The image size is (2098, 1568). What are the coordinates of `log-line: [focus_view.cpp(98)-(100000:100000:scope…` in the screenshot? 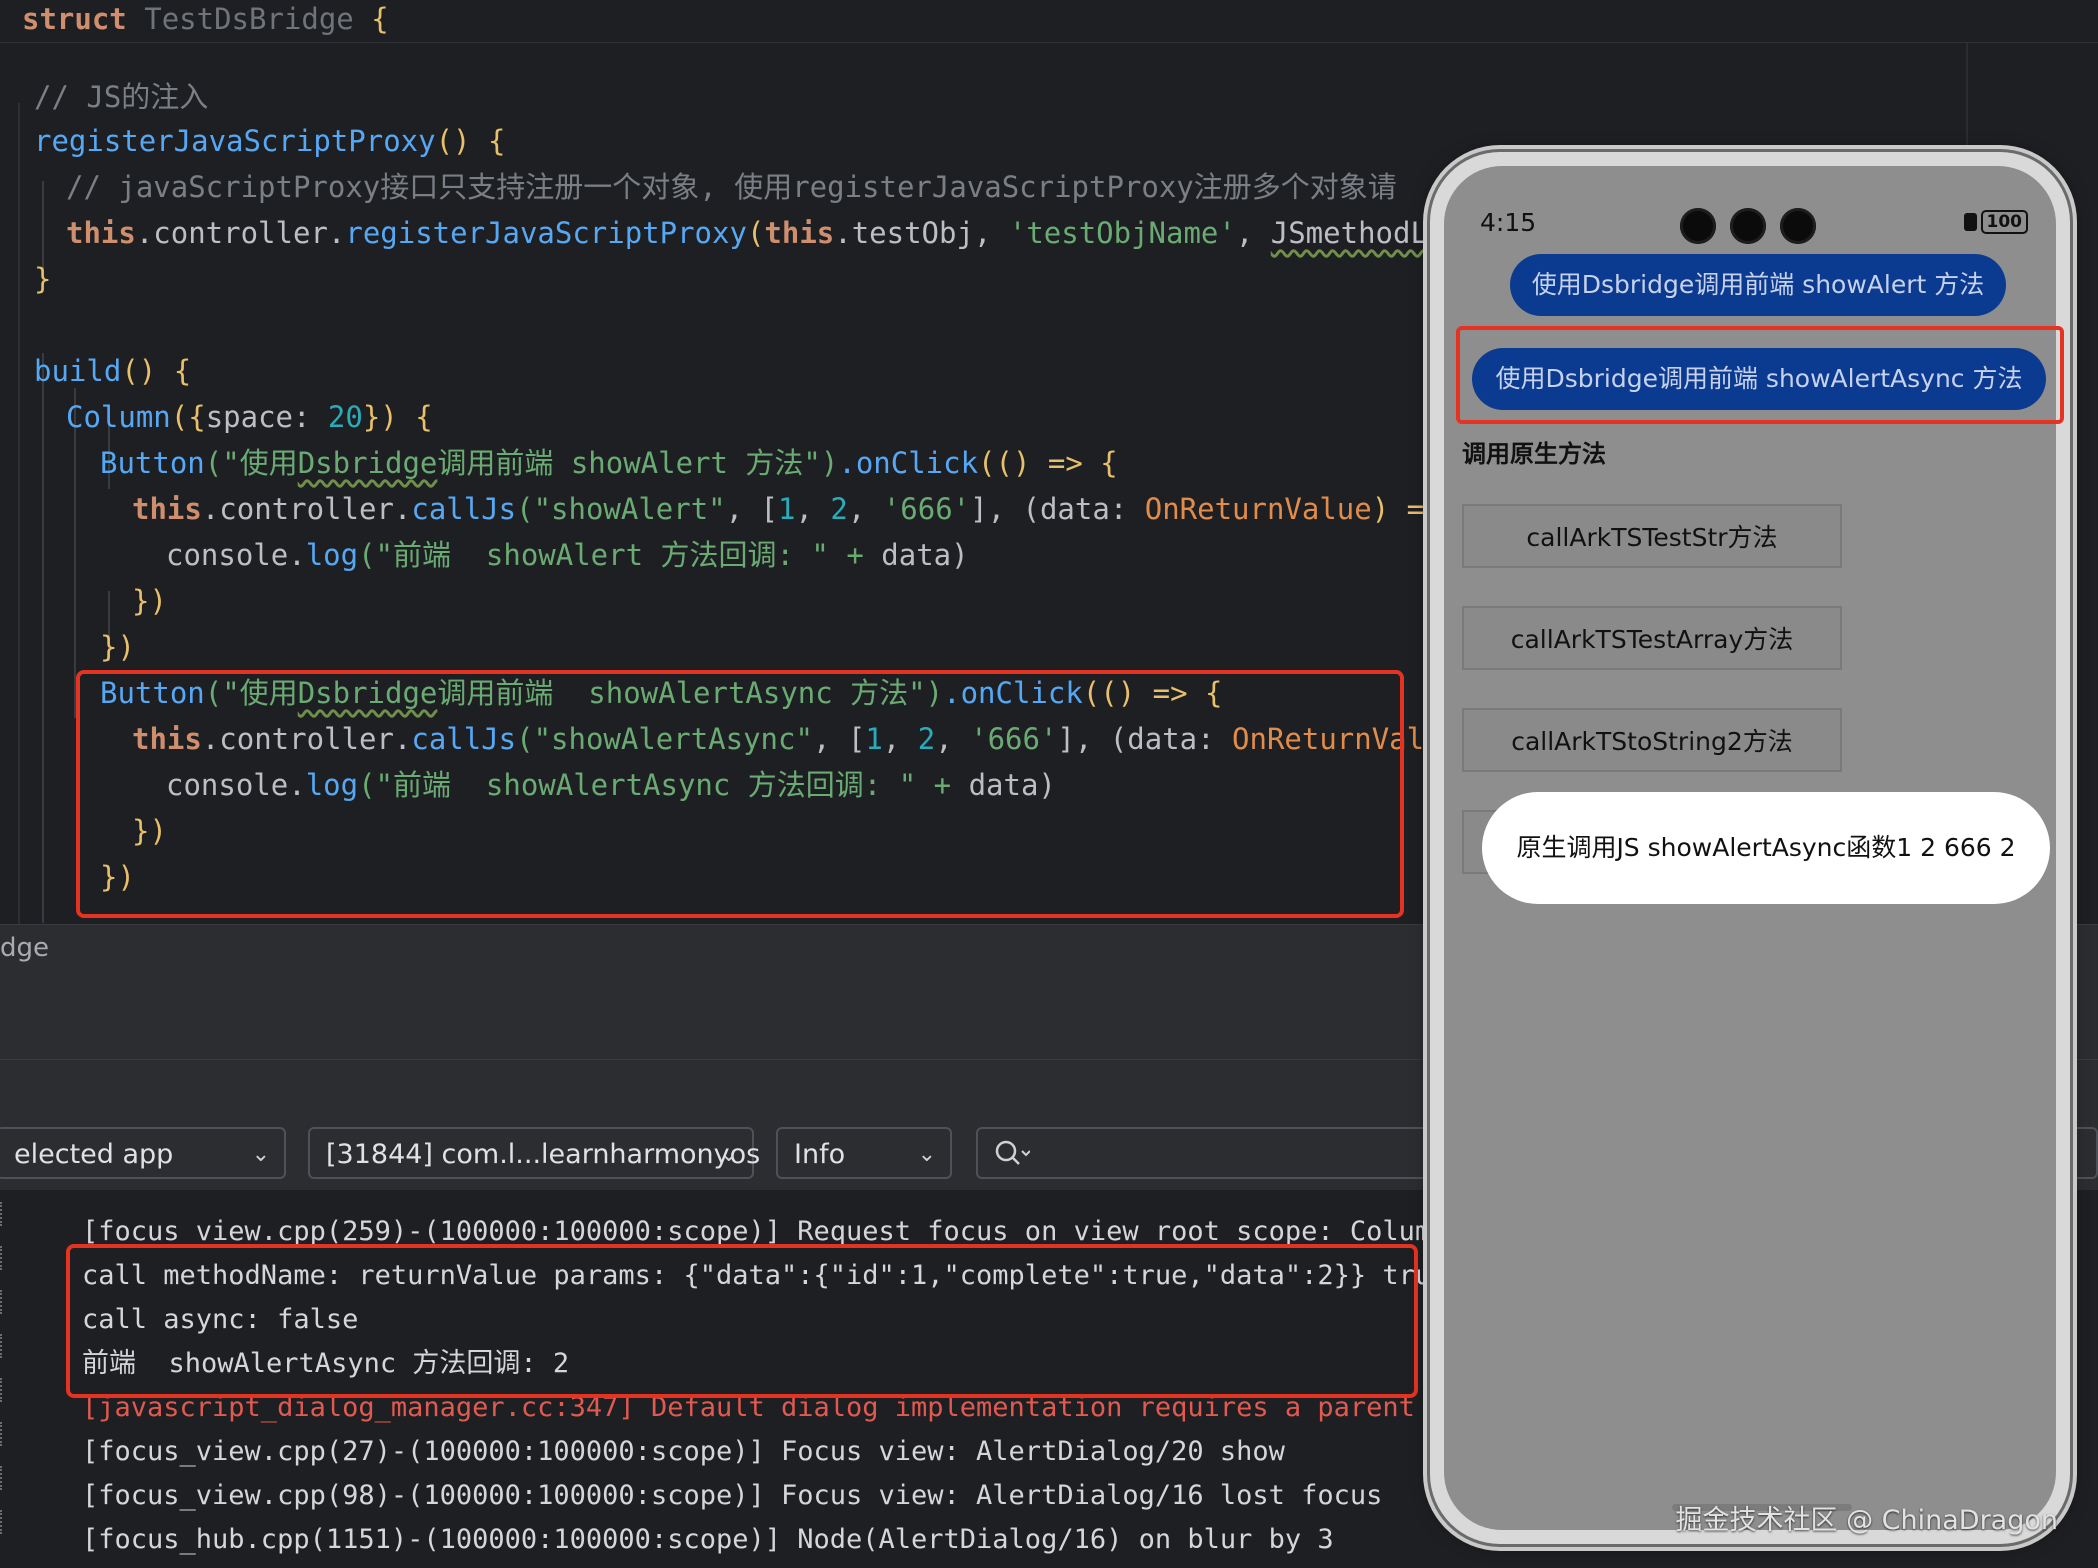 It's located at (732, 1495).